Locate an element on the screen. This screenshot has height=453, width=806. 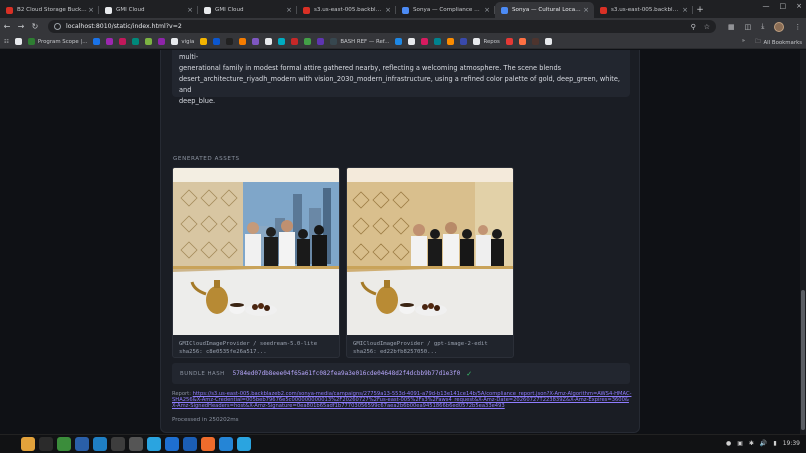
browser-tab: Sonya — Compliance Notar × is located at coordinates (445, 10).